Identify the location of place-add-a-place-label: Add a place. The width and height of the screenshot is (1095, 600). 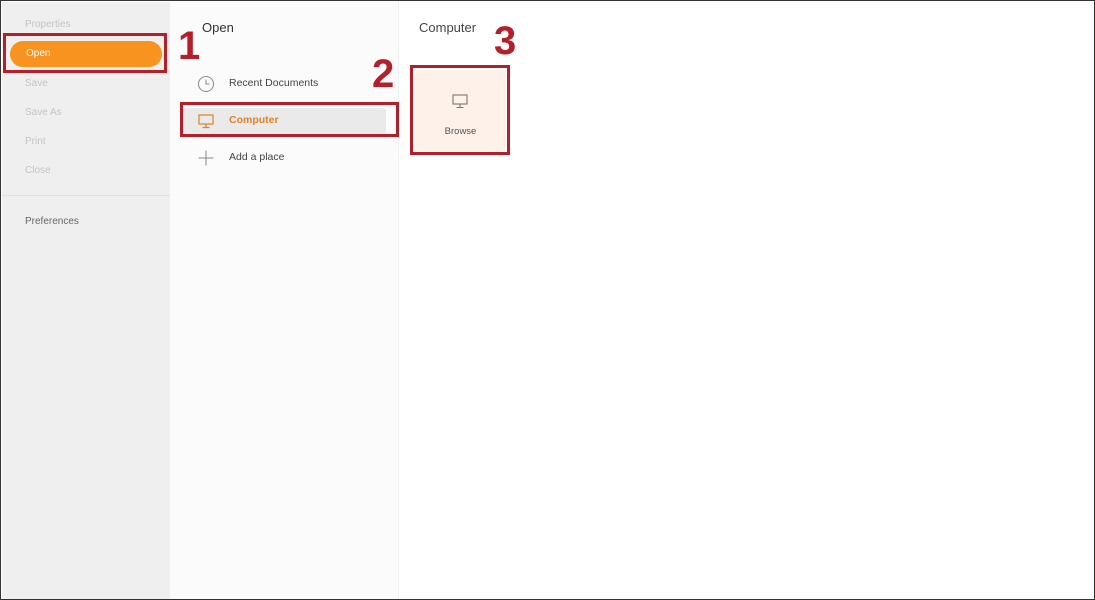
(257, 157).